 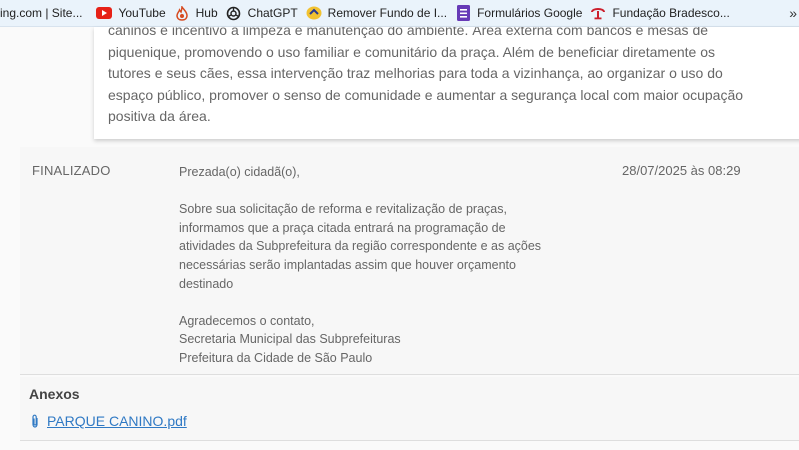 I want to click on bookmark-youtube: YouTube, so click(x=134, y=13).